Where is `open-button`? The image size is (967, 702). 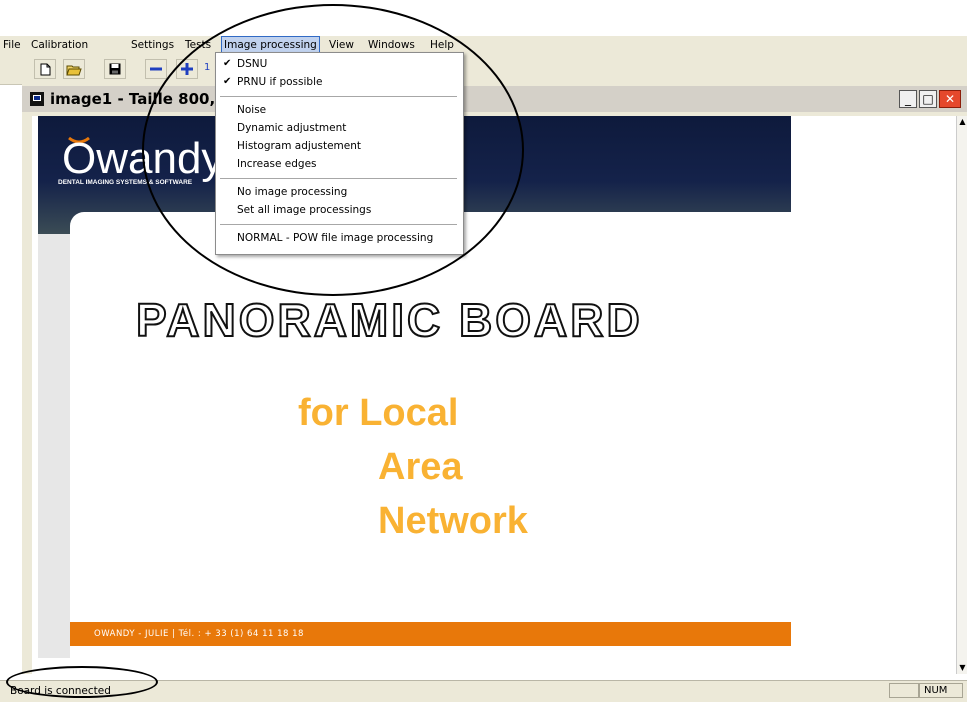
open-button is located at coordinates (74, 69).